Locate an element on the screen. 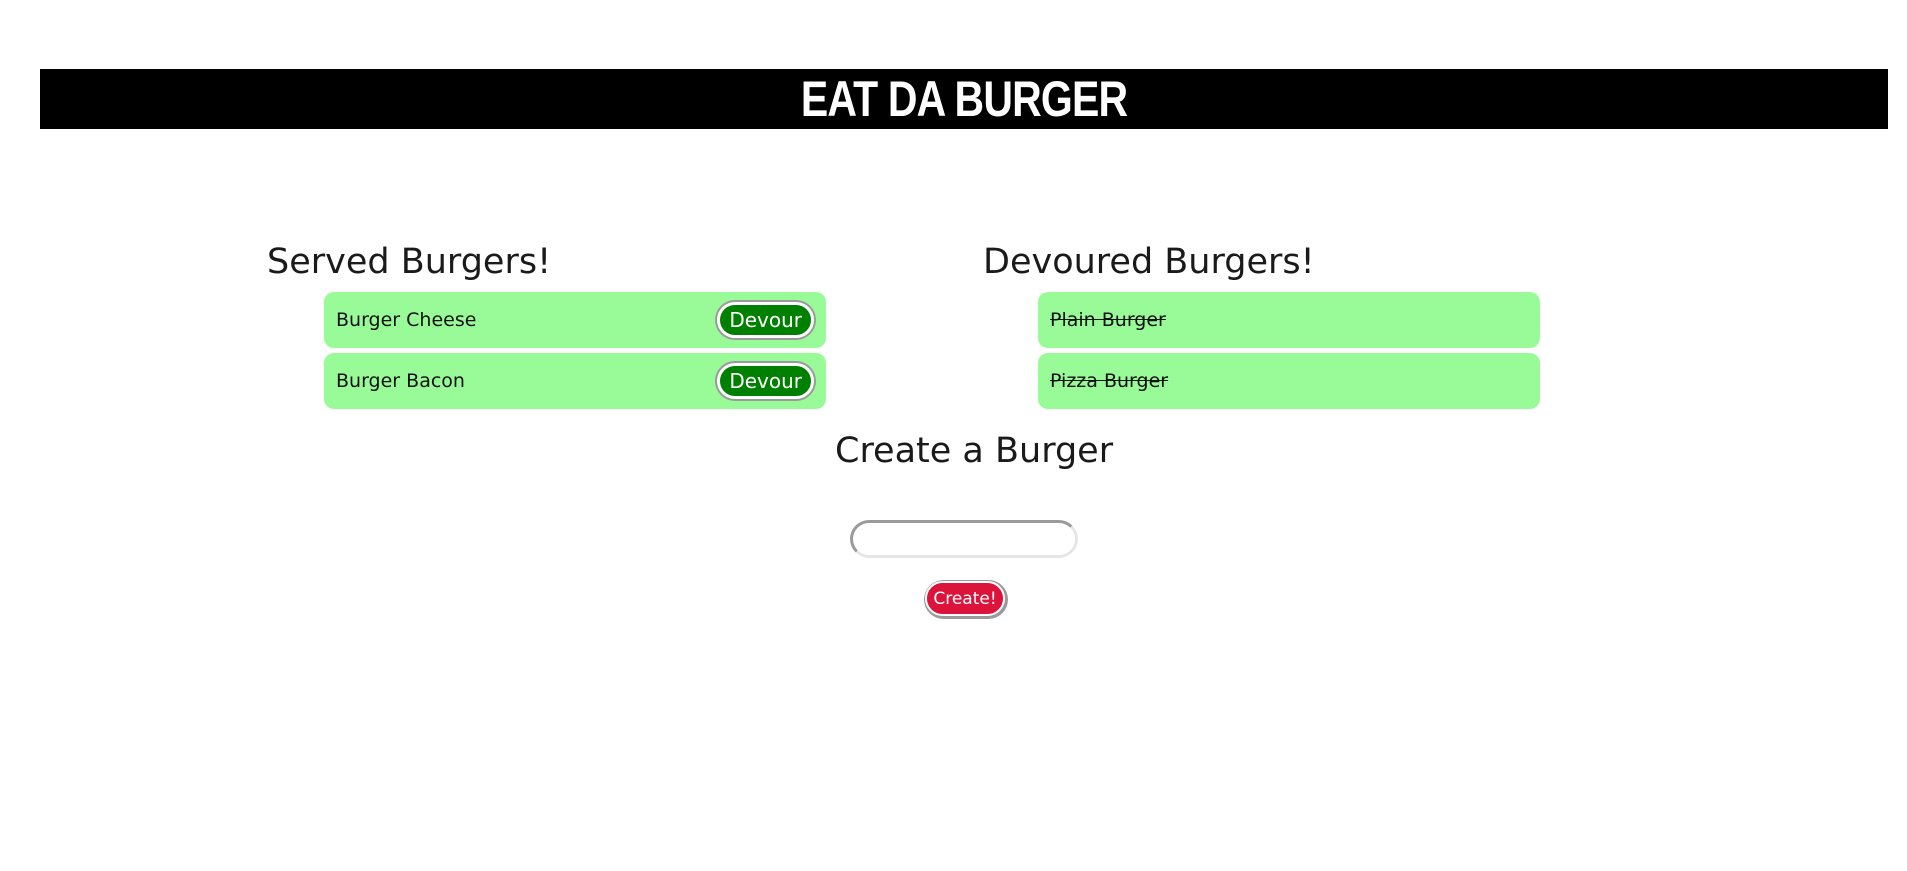 This screenshot has width=1907, height=871. devoured-burger-item: Pizza Burger is located at coordinates (1289, 381).